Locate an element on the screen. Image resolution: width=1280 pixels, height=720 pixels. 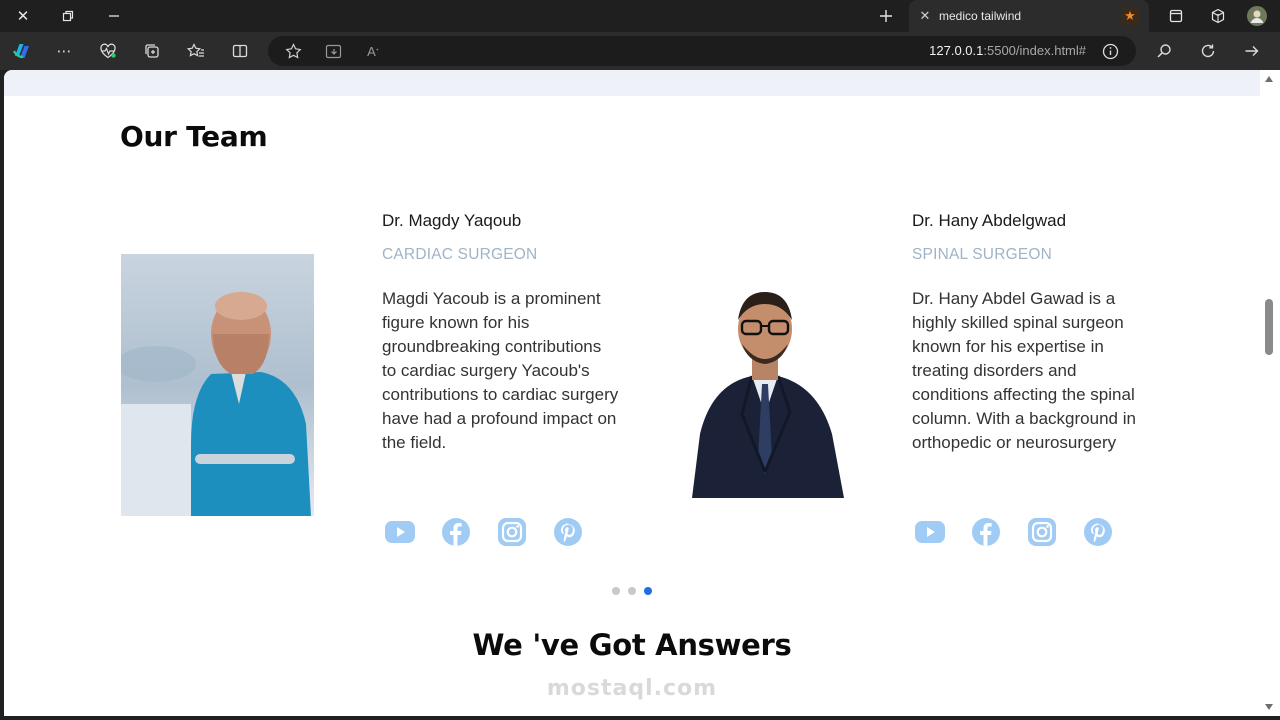
member-role-2: SPINAL SURGEON is located at coordinates (982, 254).